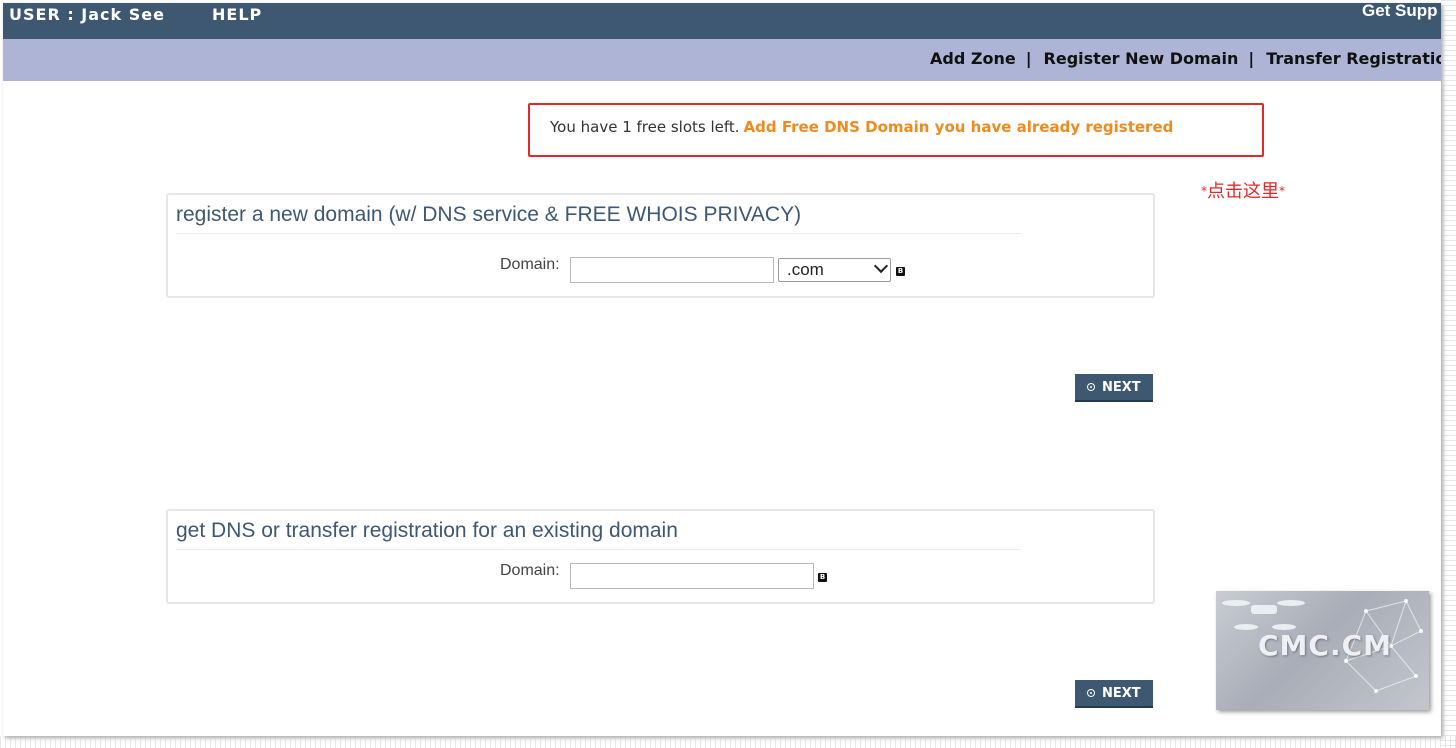 Image resolution: width=1456 pixels, height=748 pixels. I want to click on tld-select: .com, so click(834, 270).